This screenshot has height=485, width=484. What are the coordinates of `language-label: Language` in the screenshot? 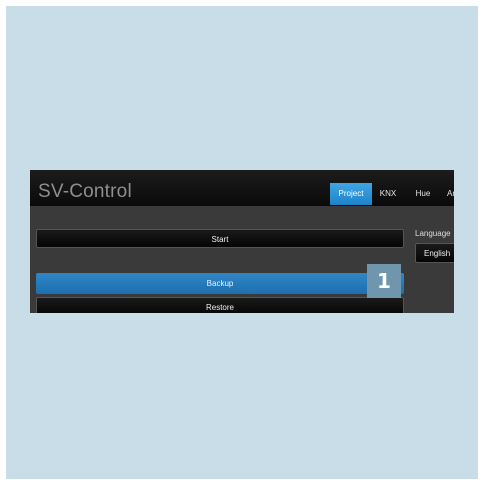 It's located at (433, 233).